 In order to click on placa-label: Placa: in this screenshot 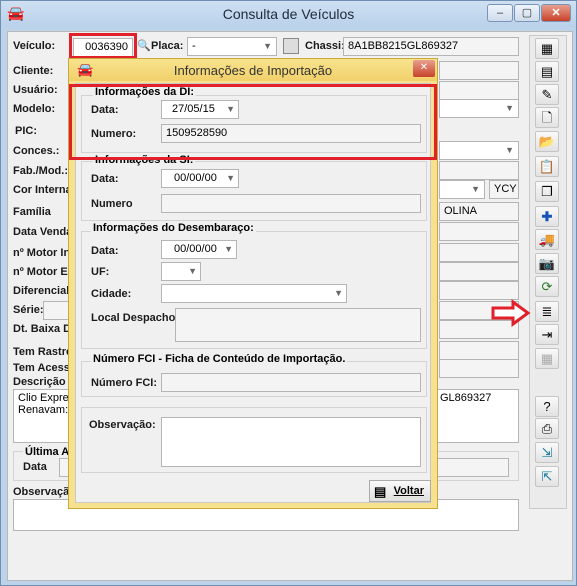, I will do `click(167, 46)`.